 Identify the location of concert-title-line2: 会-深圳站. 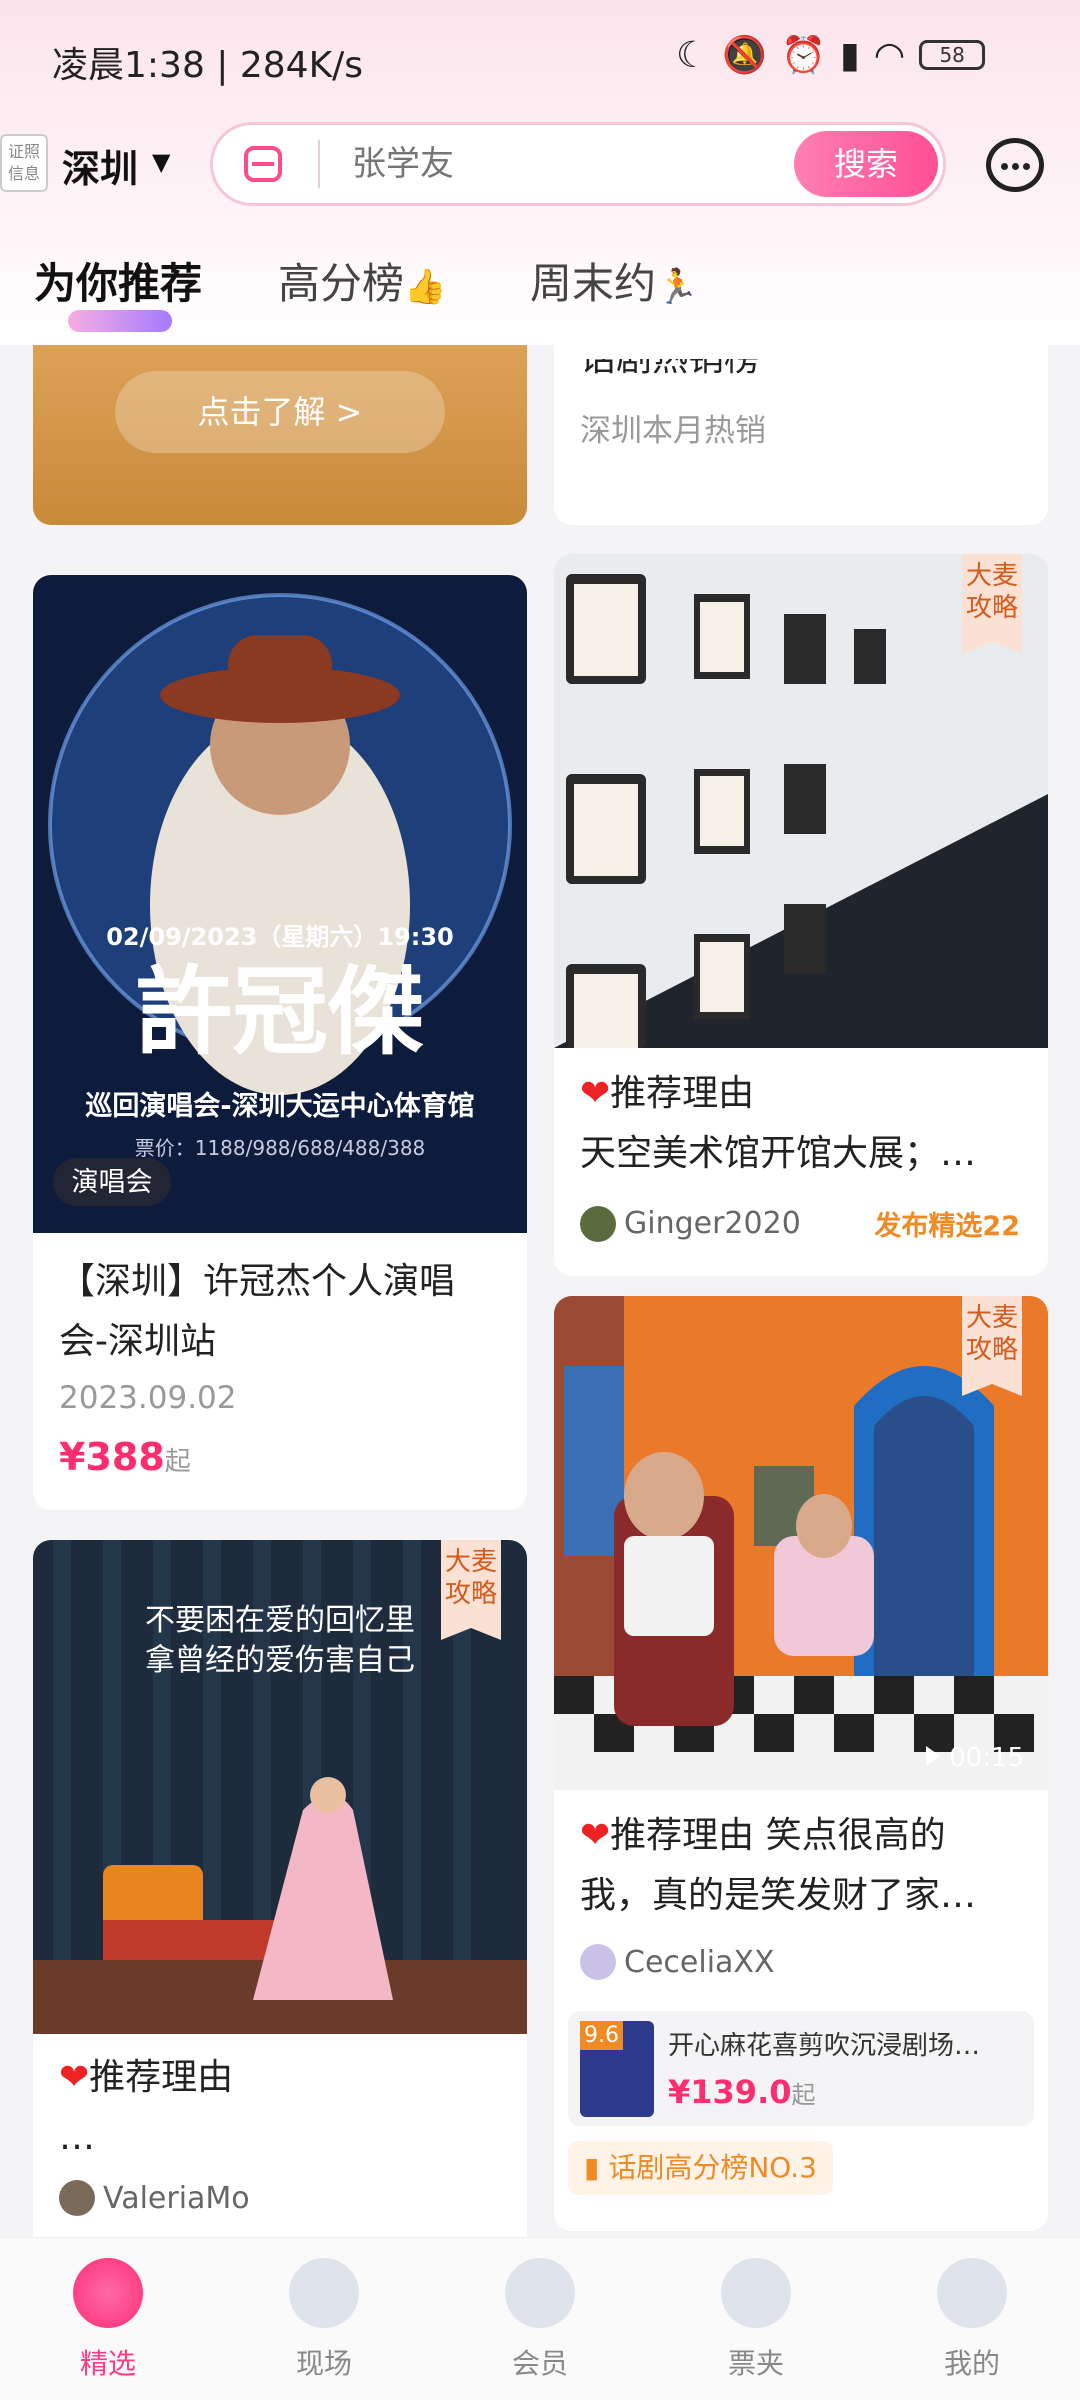
(137, 1341).